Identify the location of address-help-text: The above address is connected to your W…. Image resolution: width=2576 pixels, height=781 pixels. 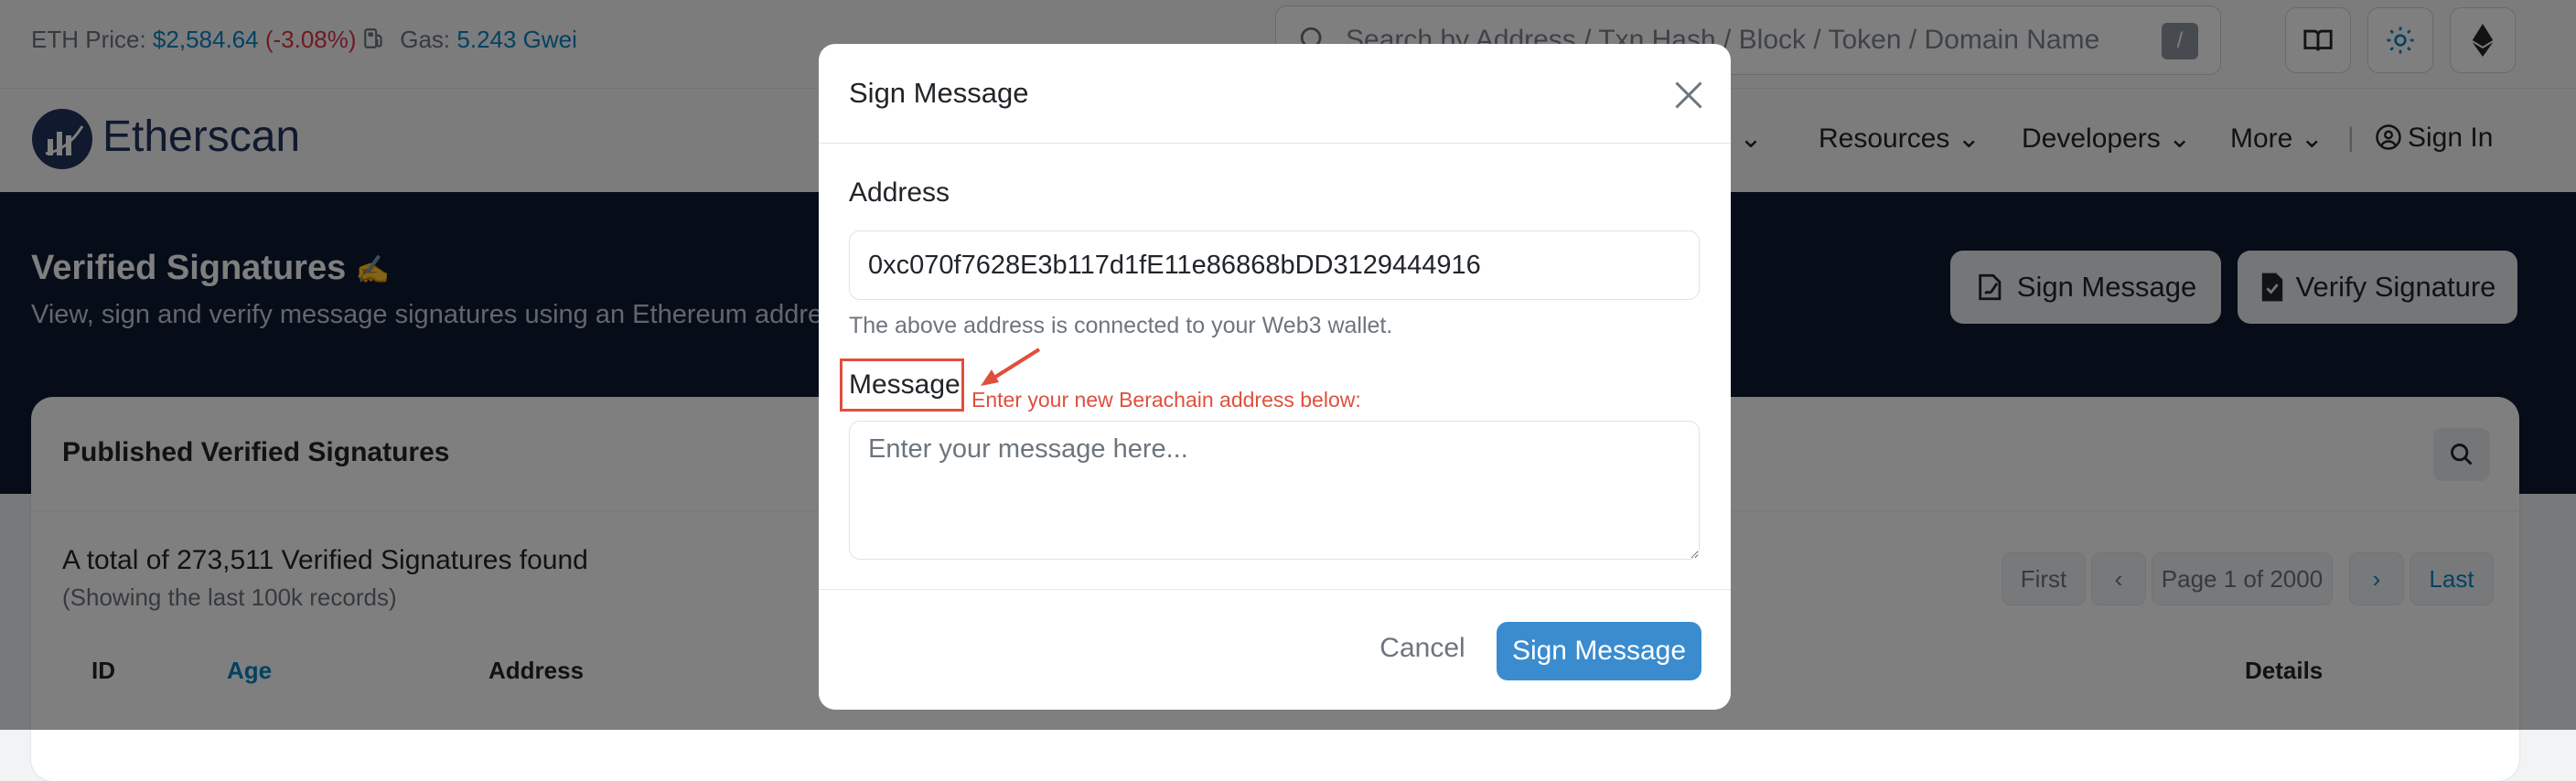
(1121, 325).